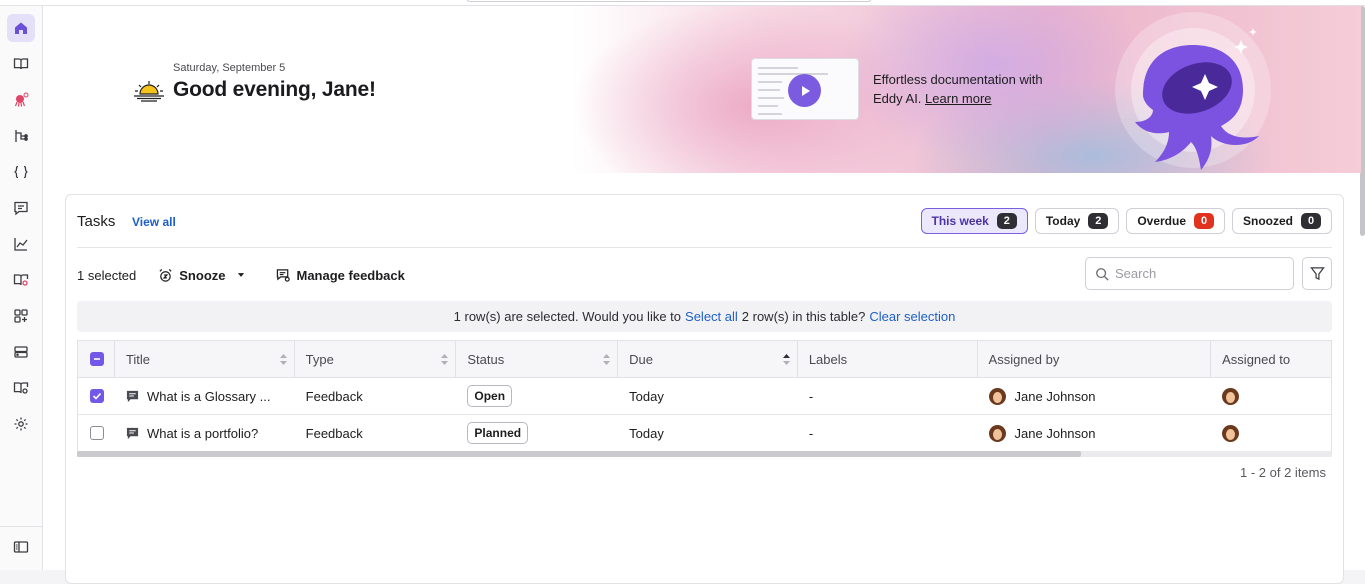  I want to click on sunset-icon, so click(149, 91).